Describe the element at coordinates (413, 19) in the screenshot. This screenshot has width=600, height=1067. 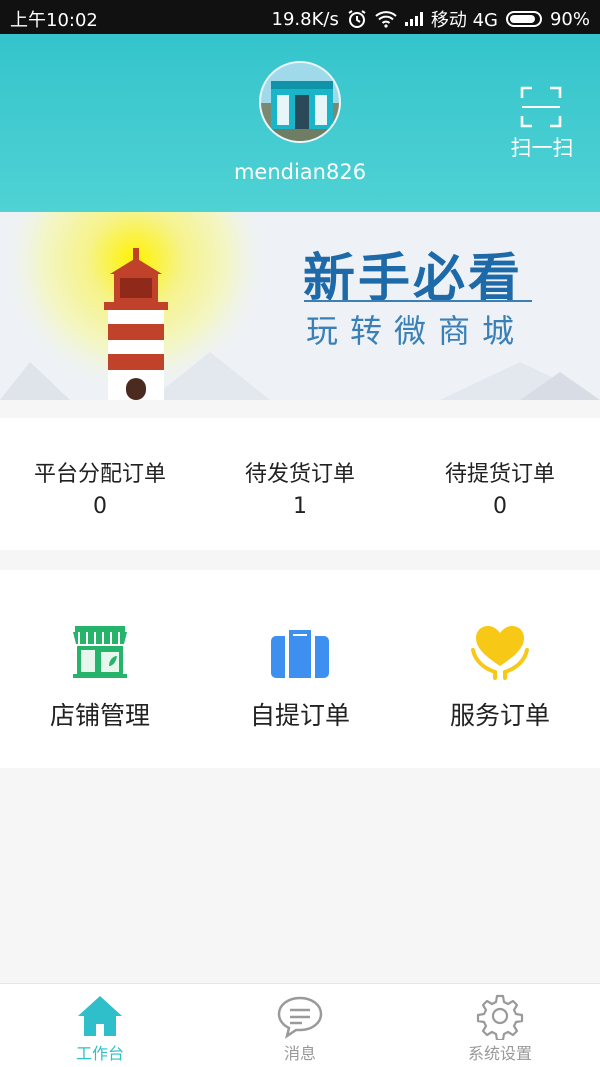
I see `signal-icon` at that location.